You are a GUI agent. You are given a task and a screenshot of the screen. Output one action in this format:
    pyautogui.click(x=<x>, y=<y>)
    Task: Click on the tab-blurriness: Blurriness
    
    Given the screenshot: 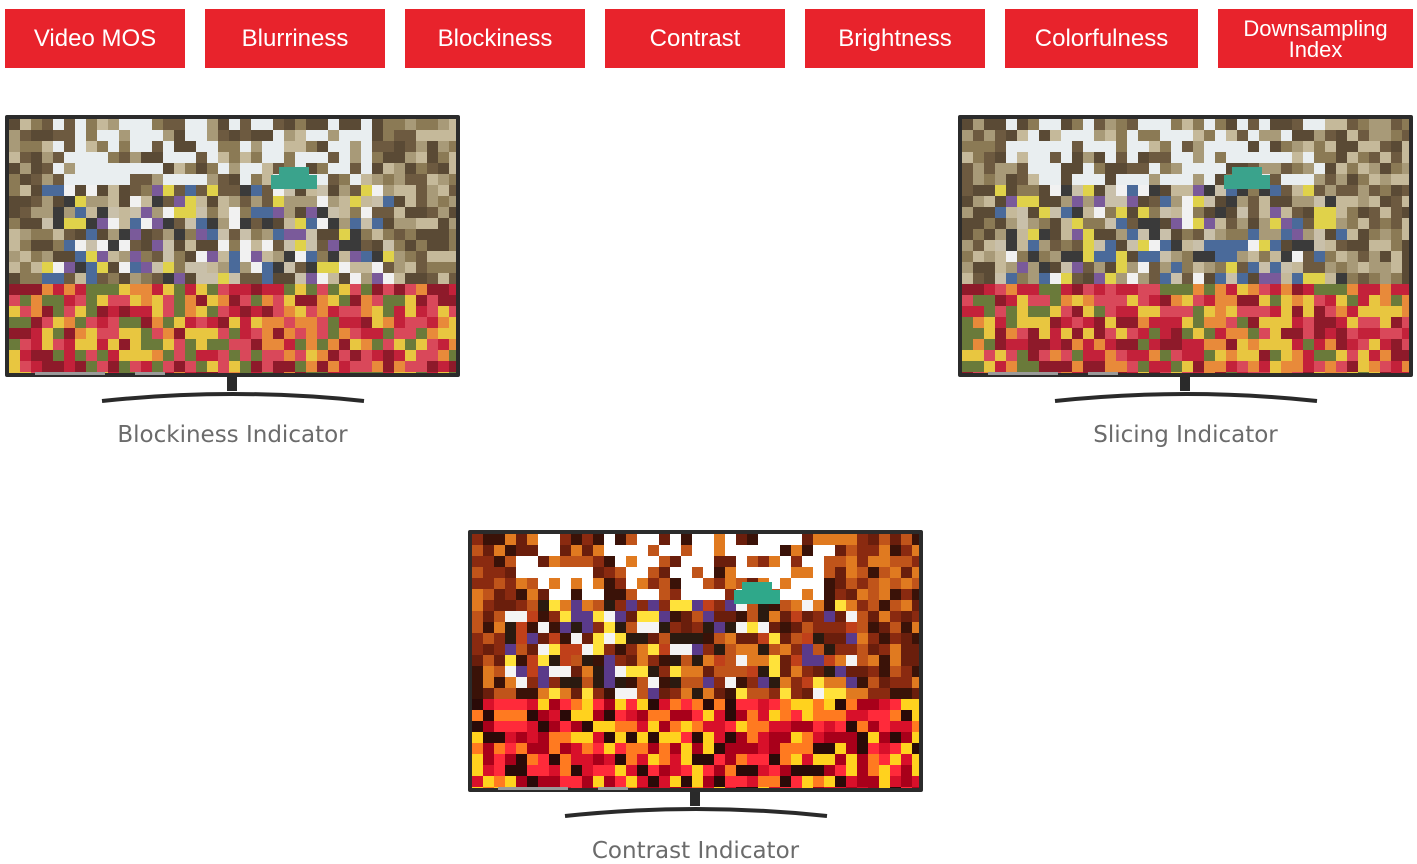 What is the action you would take?
    pyautogui.click(x=295, y=38)
    